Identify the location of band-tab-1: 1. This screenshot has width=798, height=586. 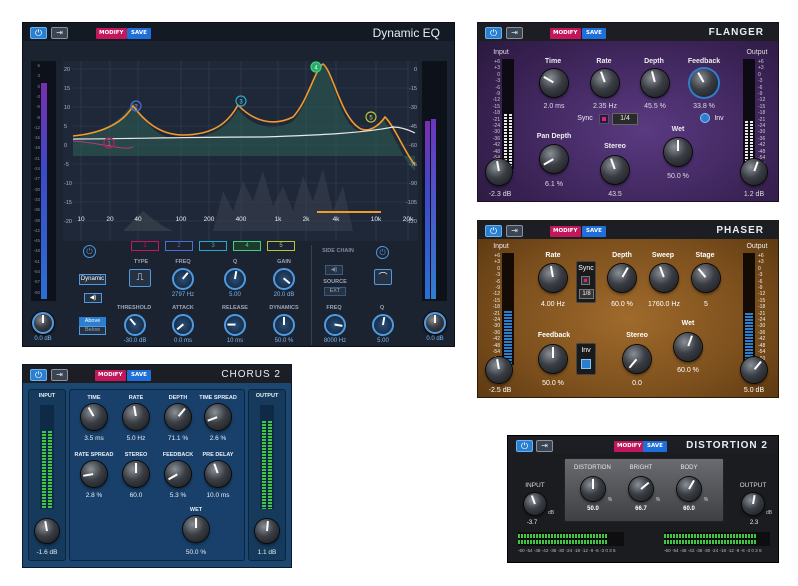
(145, 246).